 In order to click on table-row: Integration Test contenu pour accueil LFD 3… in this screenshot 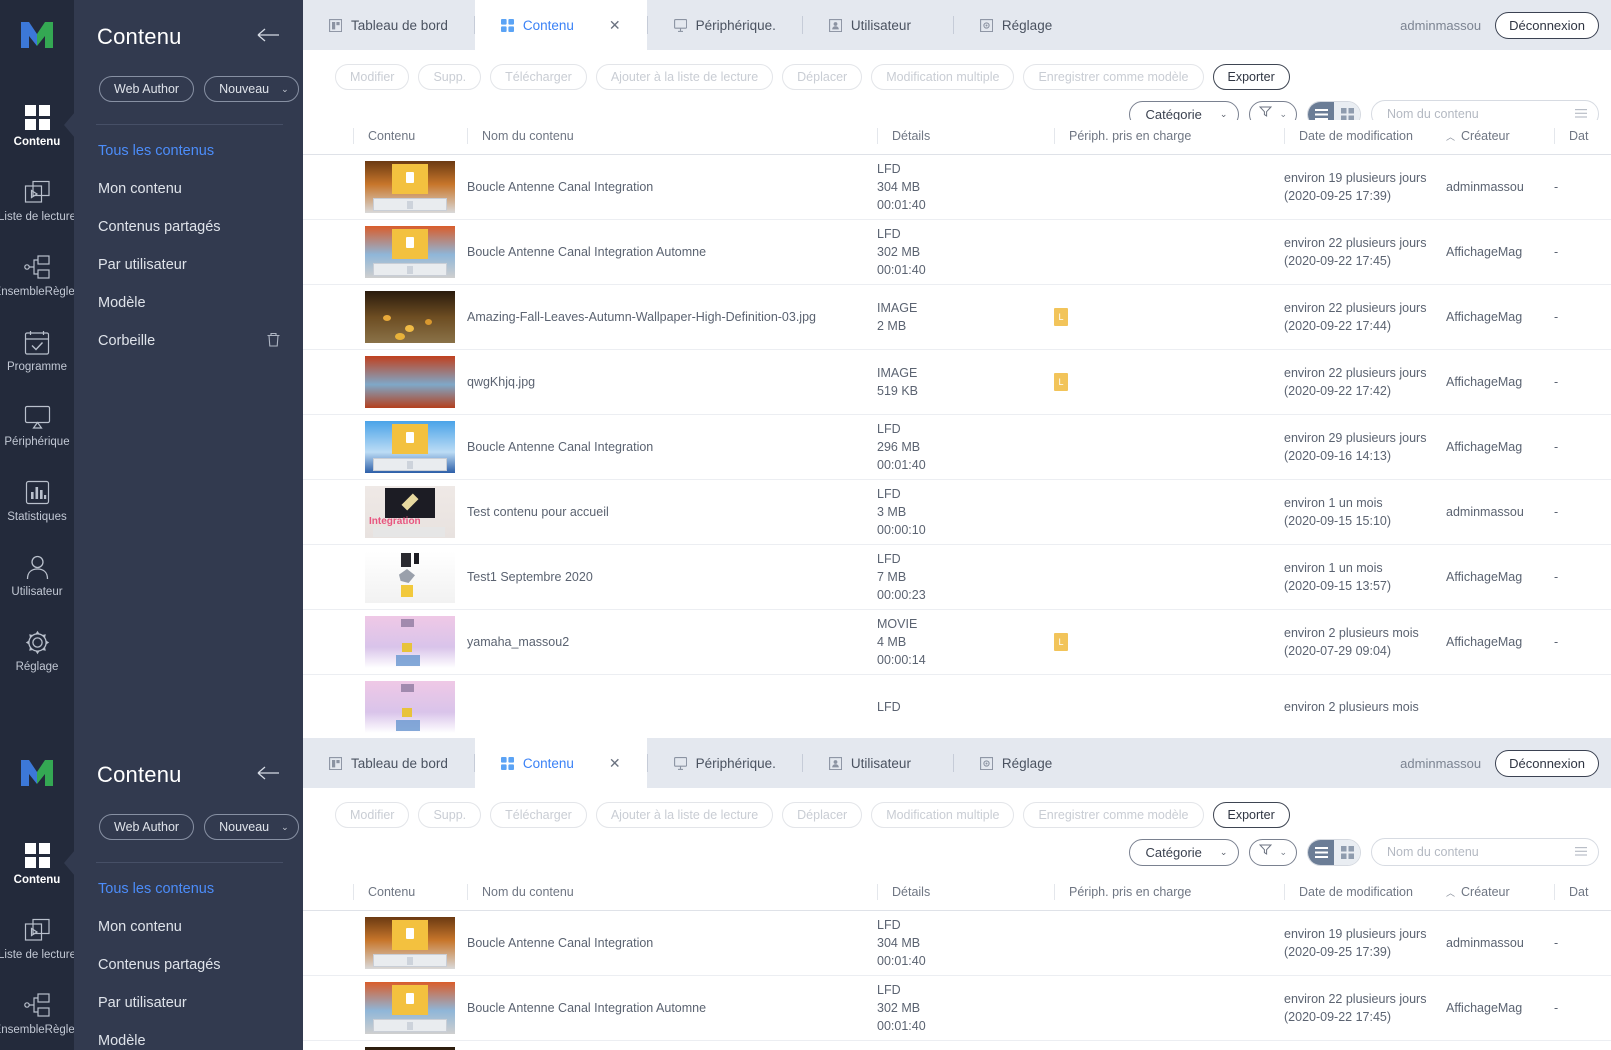, I will do `click(957, 512)`.